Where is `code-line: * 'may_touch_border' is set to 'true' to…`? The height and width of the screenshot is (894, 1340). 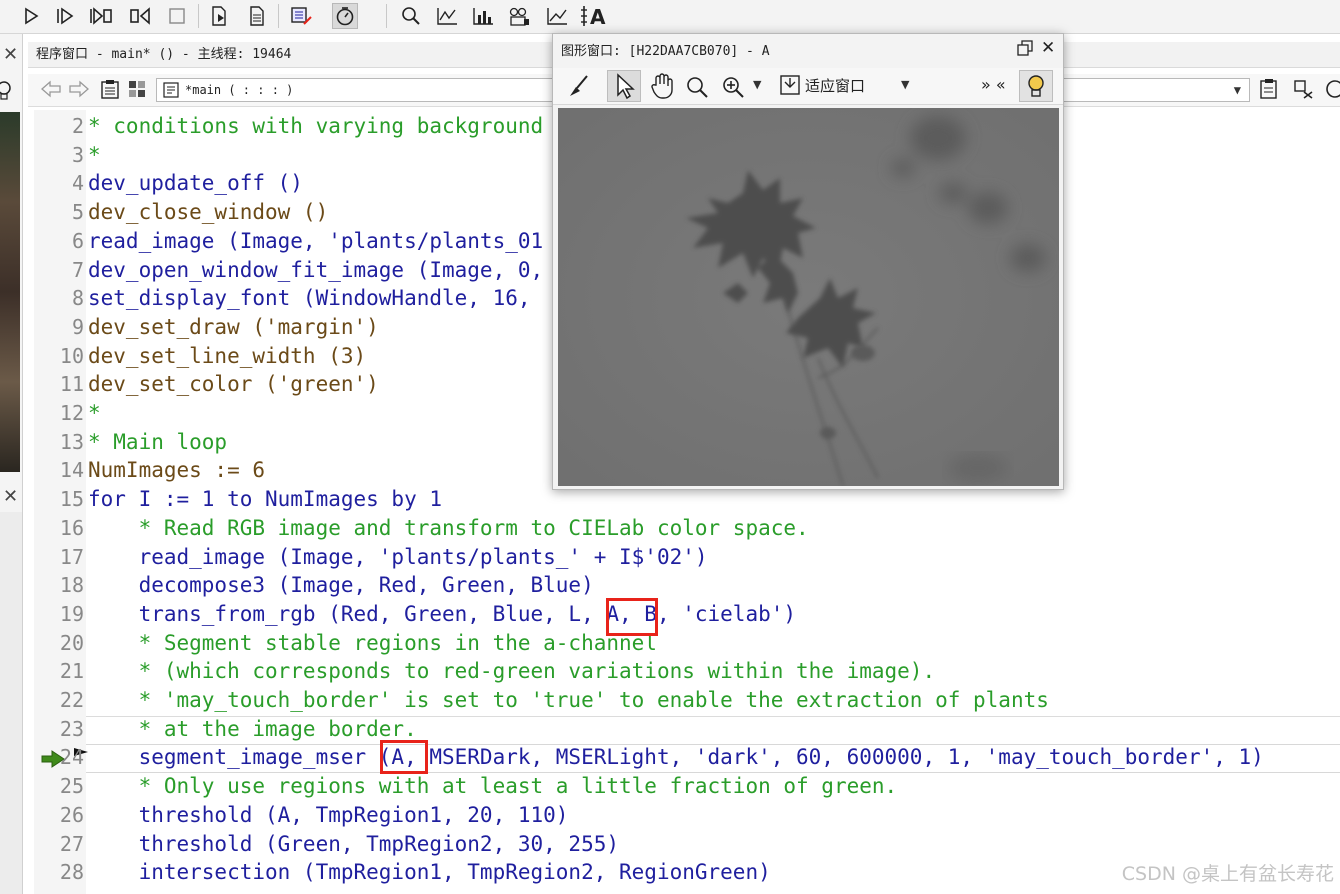
code-line: * 'may_touch_border' is set to 'true' to… is located at coordinates (568, 700).